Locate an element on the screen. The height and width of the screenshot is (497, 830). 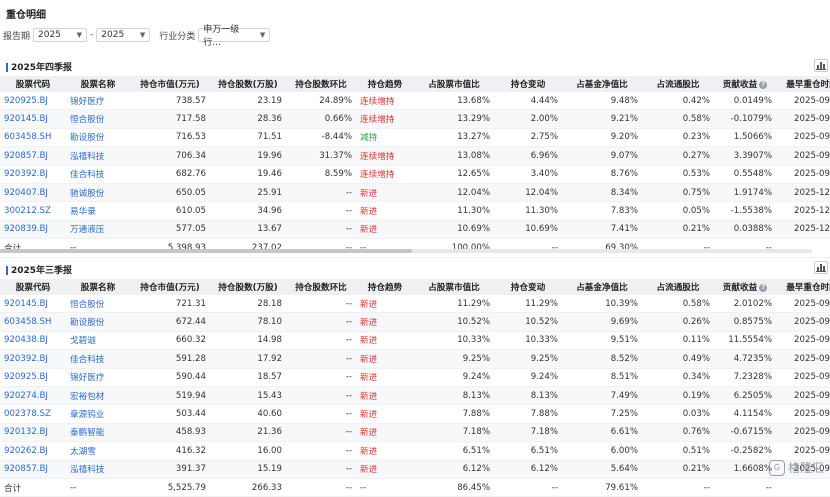
cell-name: 章源钨业 is located at coordinates (98, 414).